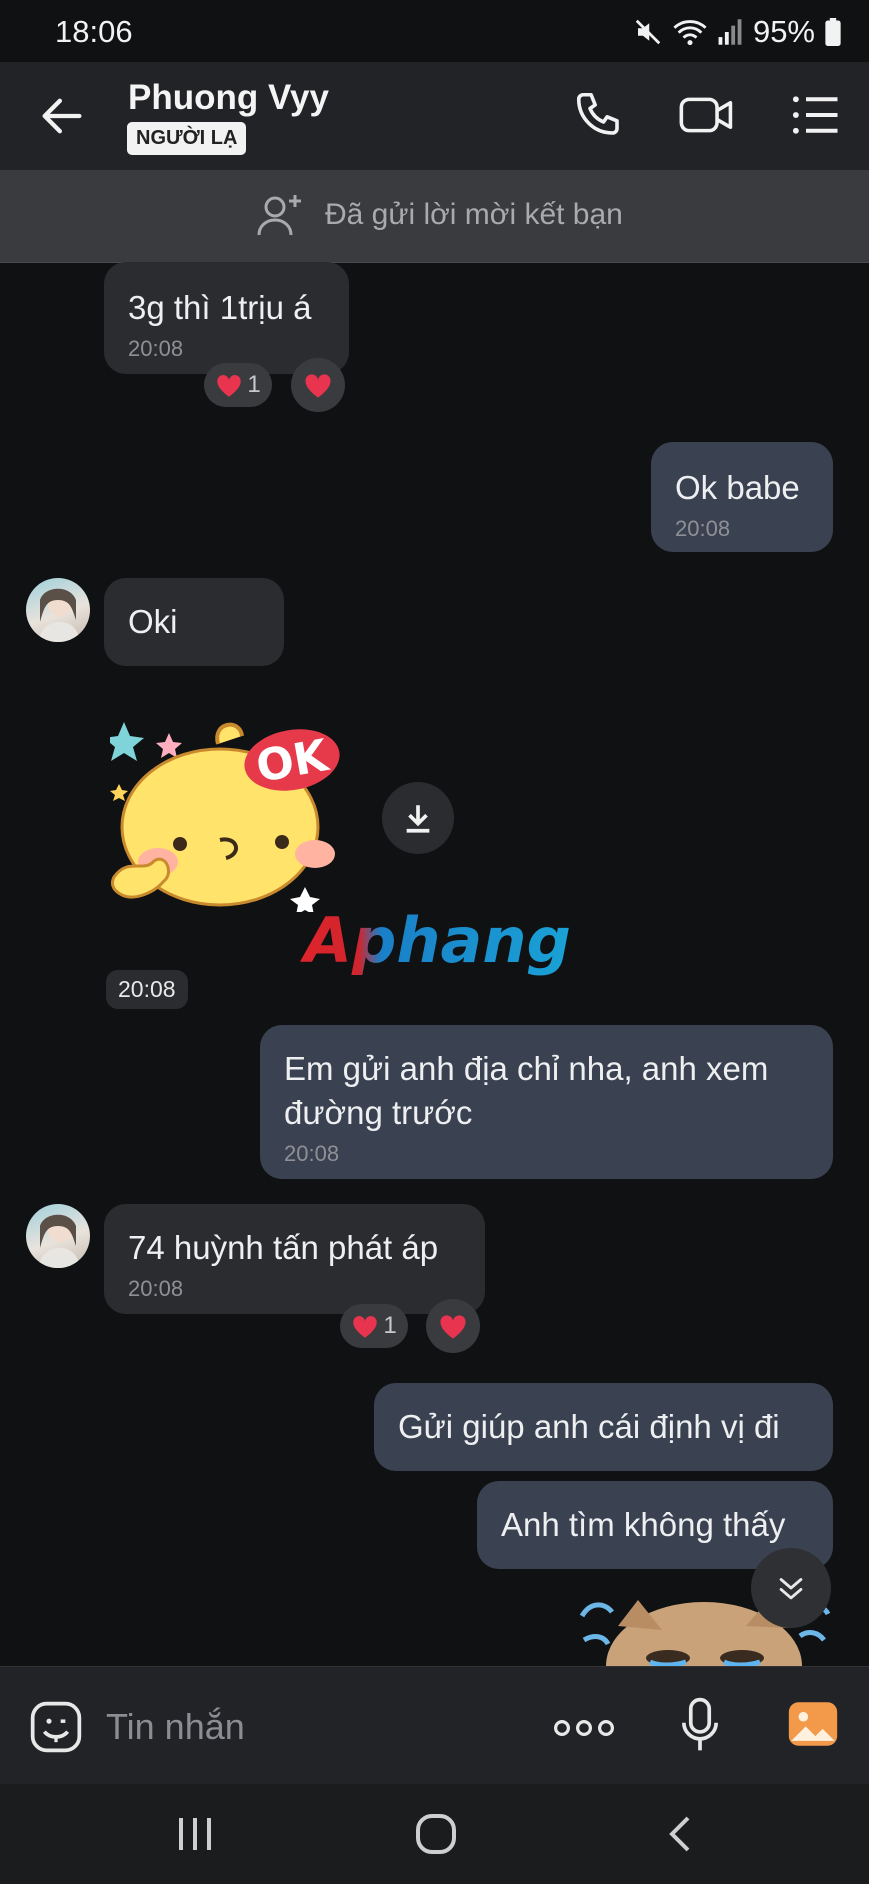  I want to click on list-menu-icon, so click(815, 115).